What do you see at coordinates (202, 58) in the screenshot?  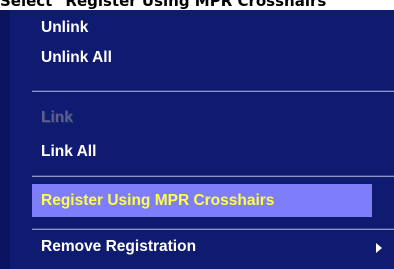 I see `menu-item-unlink-all: Unlink All` at bounding box center [202, 58].